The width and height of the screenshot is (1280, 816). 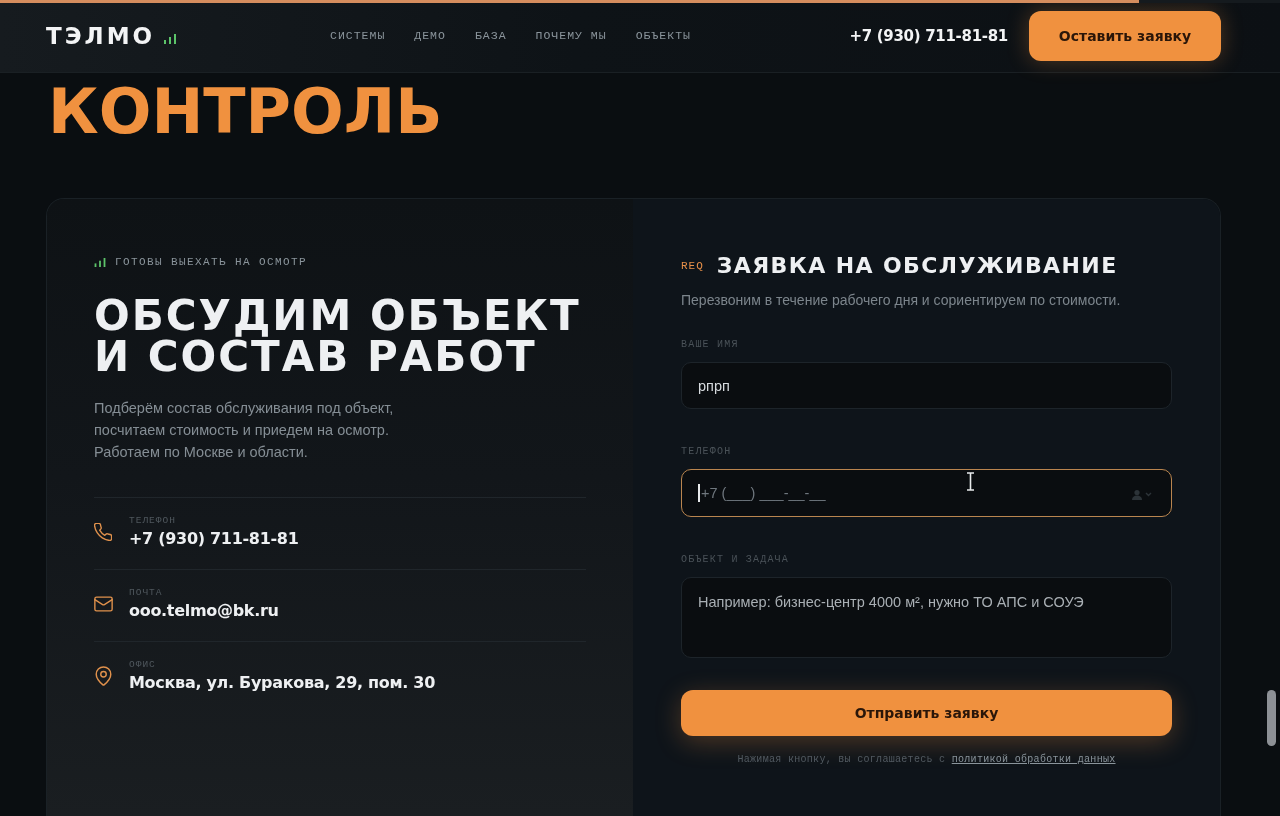 I want to click on eyebrow-text: ГОТОВЫ ВЫЕХАТЬ НА ОСМОТР, so click(x=211, y=262).